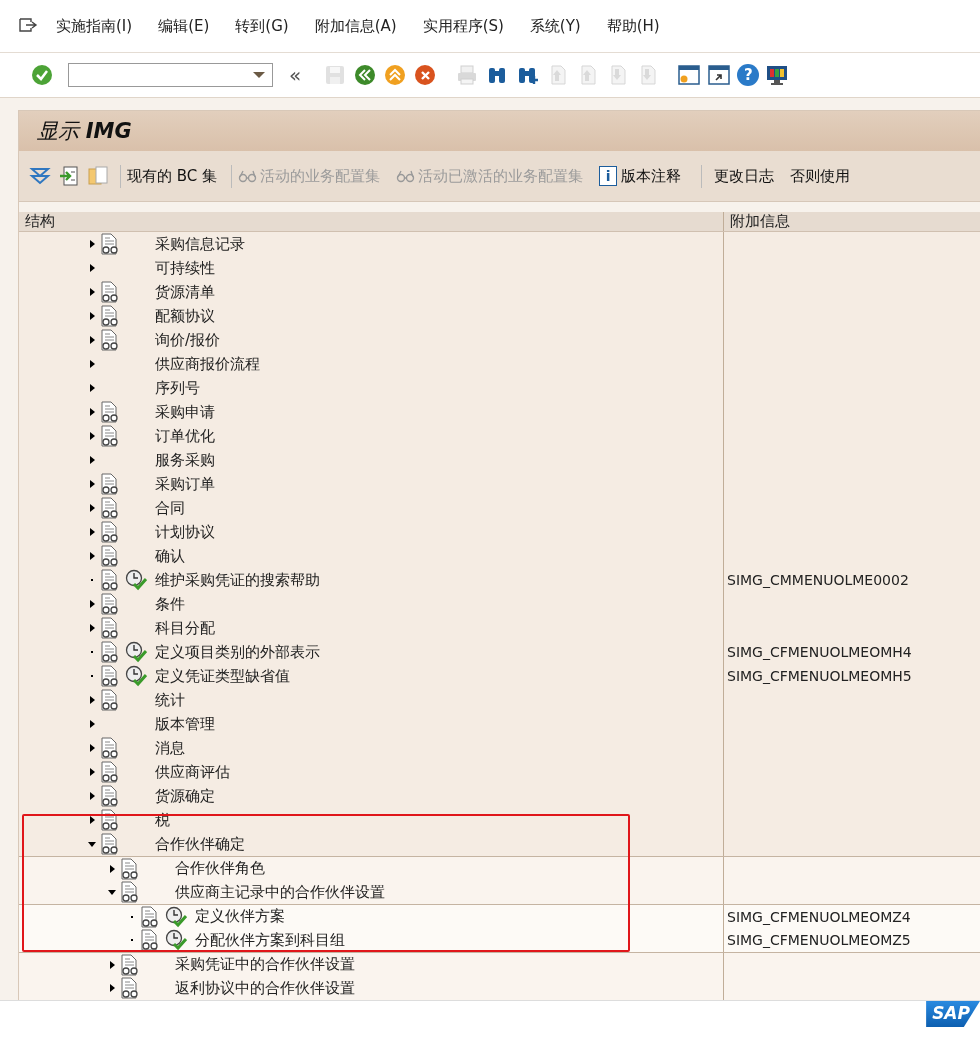  What do you see at coordinates (262, 26) in the screenshot?
I see `menu-item: 转到(G)` at bounding box center [262, 26].